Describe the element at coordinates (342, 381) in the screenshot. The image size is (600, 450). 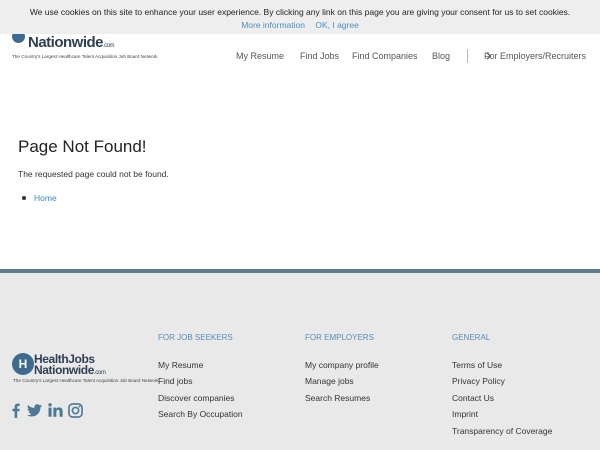
I see `footer-link-manage-jobs: Manage jobs` at that location.